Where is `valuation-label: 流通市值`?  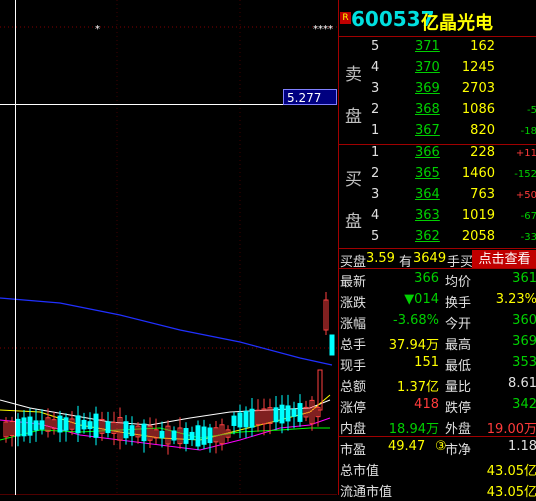 valuation-label: 流通市值 is located at coordinates (366, 492).